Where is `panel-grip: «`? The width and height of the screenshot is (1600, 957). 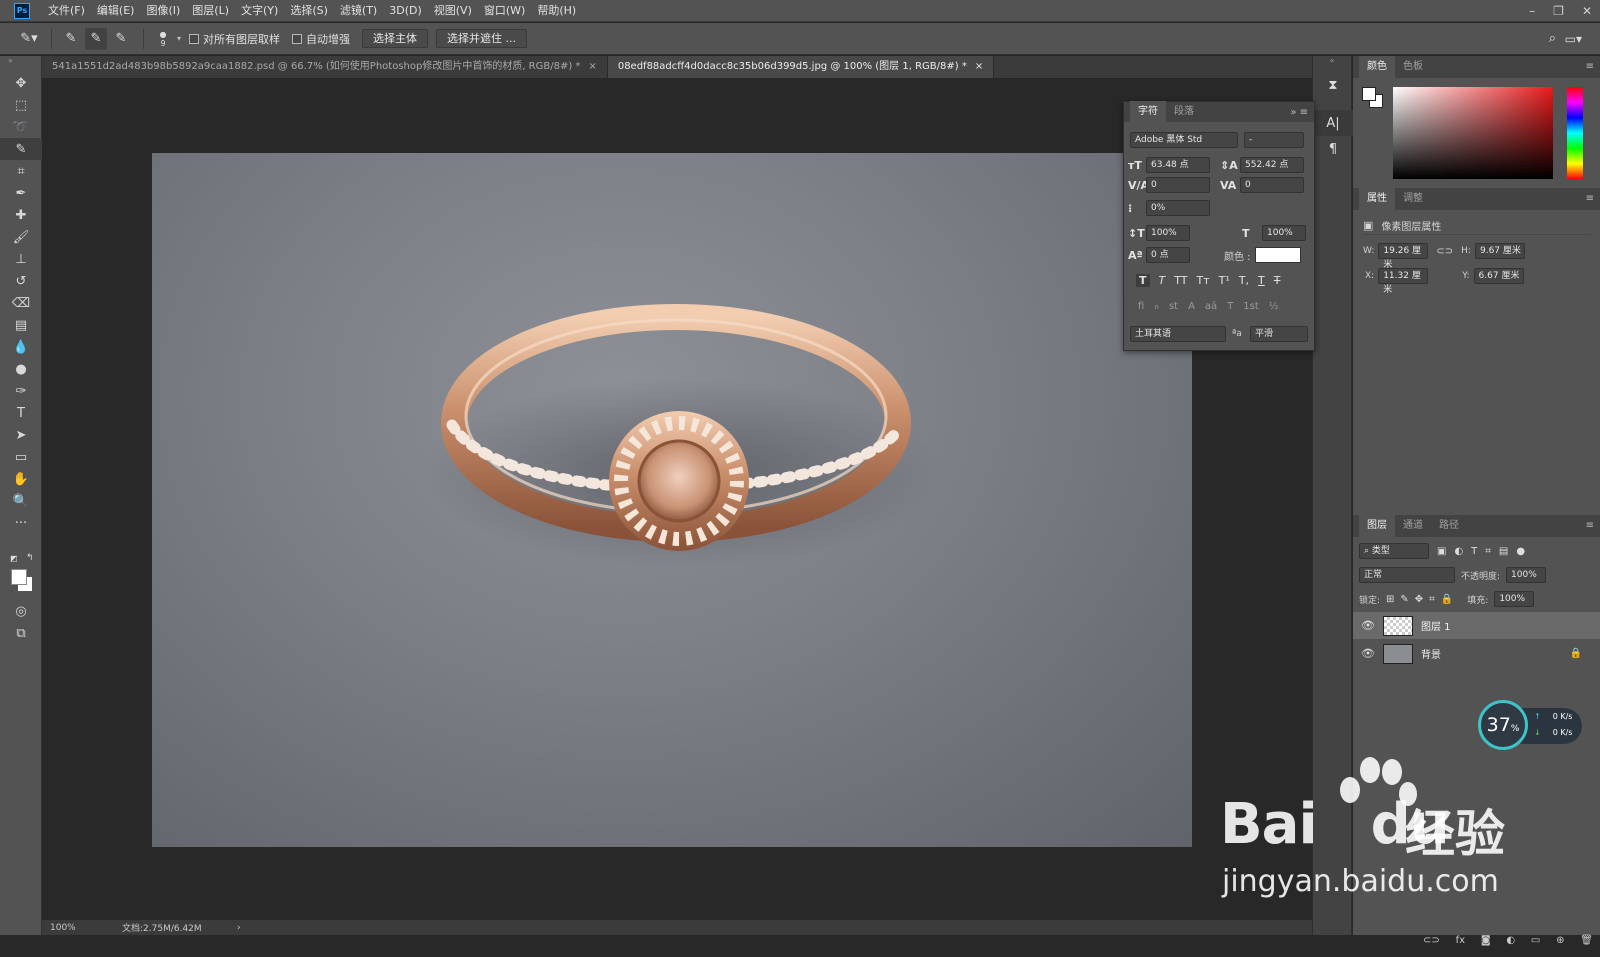
panel-grip: « is located at coordinates (1332, 64).